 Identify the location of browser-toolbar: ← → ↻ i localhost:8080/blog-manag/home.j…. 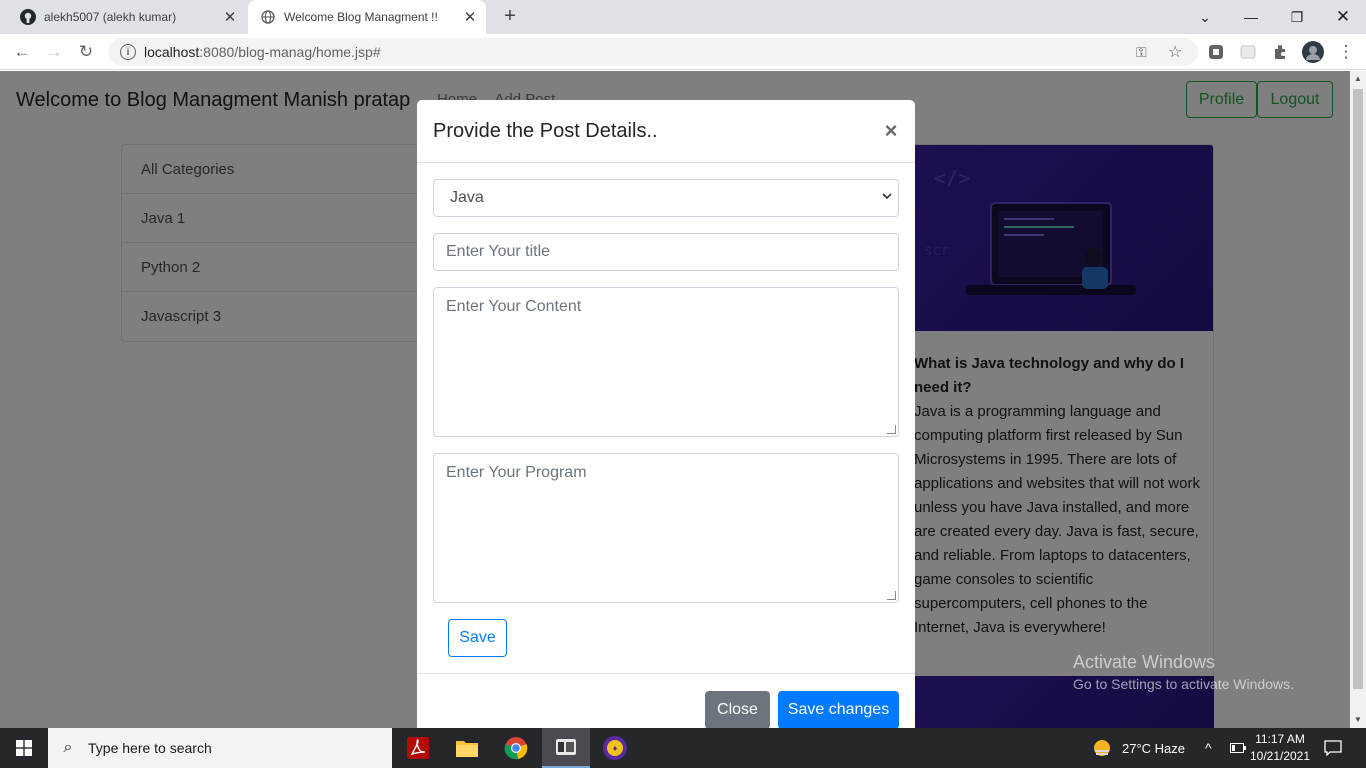
(683, 52).